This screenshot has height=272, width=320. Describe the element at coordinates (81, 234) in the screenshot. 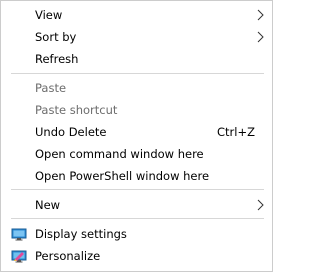

I see `menu-item-label: Display settings` at that location.